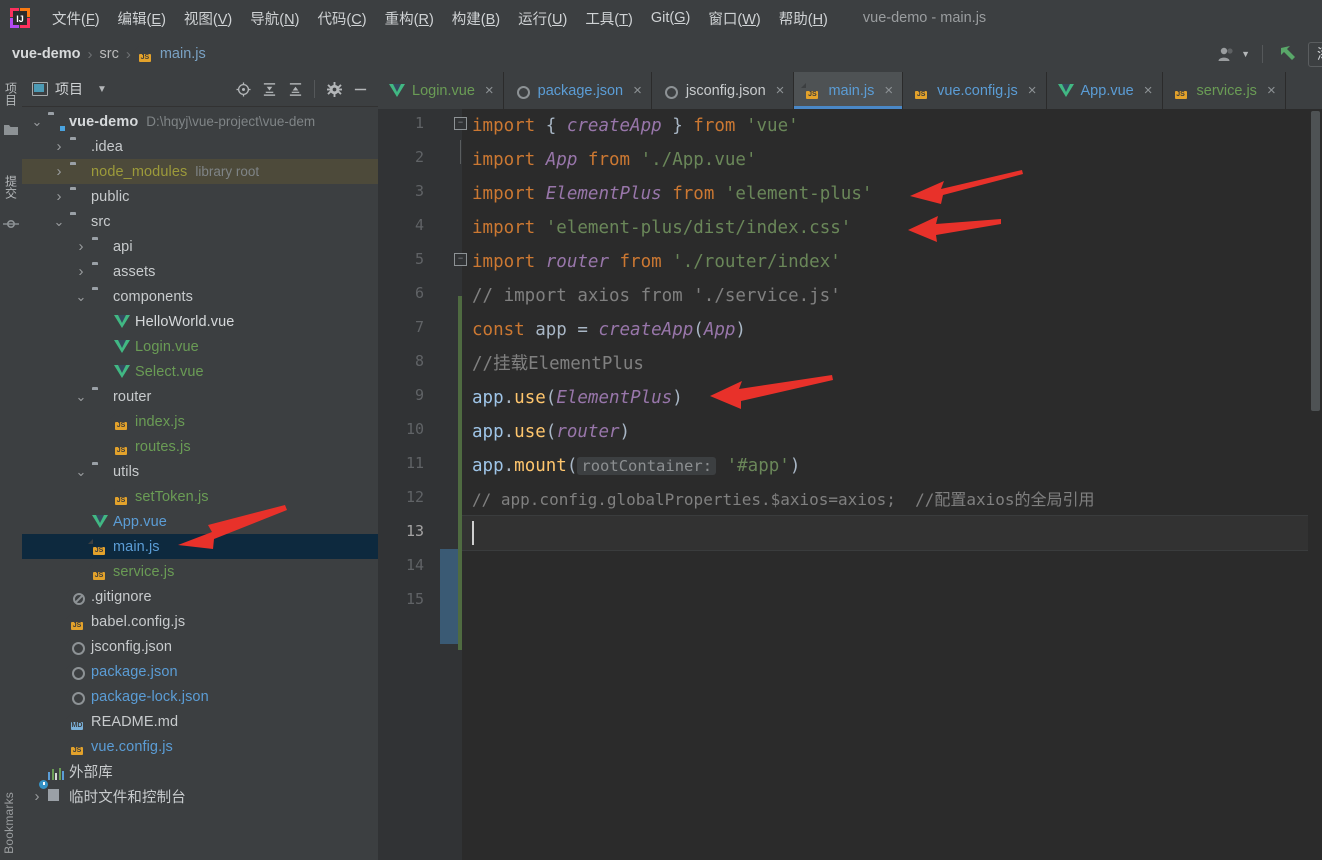  Describe the element at coordinates (200, 646) in the screenshot. I see `tree-row: ›jsconfig.json` at that location.